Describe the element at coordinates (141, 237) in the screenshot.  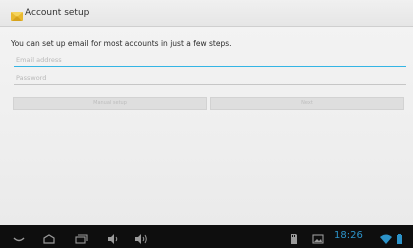
I see `volume-up-icon` at that location.